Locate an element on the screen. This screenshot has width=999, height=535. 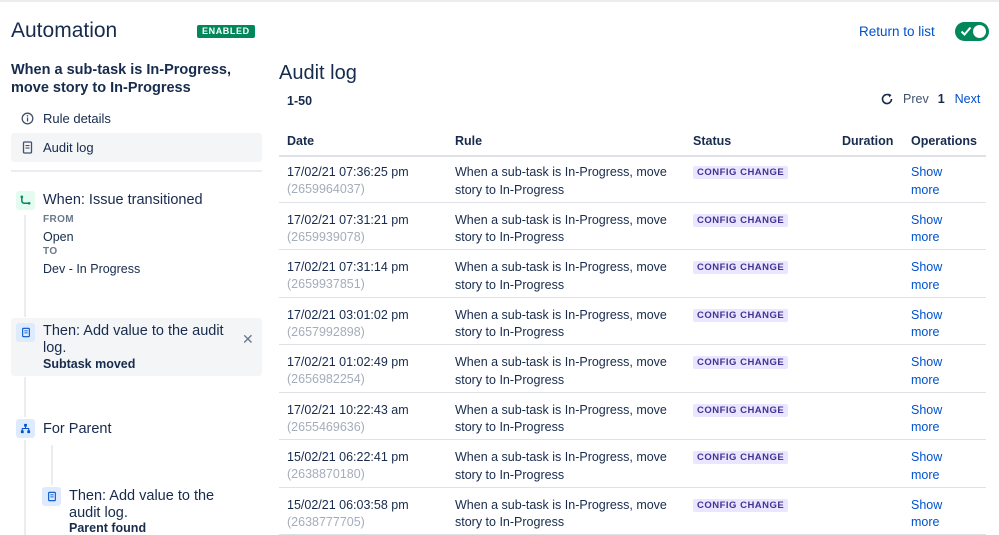
column-header-operations: Operations is located at coordinates (944, 141).